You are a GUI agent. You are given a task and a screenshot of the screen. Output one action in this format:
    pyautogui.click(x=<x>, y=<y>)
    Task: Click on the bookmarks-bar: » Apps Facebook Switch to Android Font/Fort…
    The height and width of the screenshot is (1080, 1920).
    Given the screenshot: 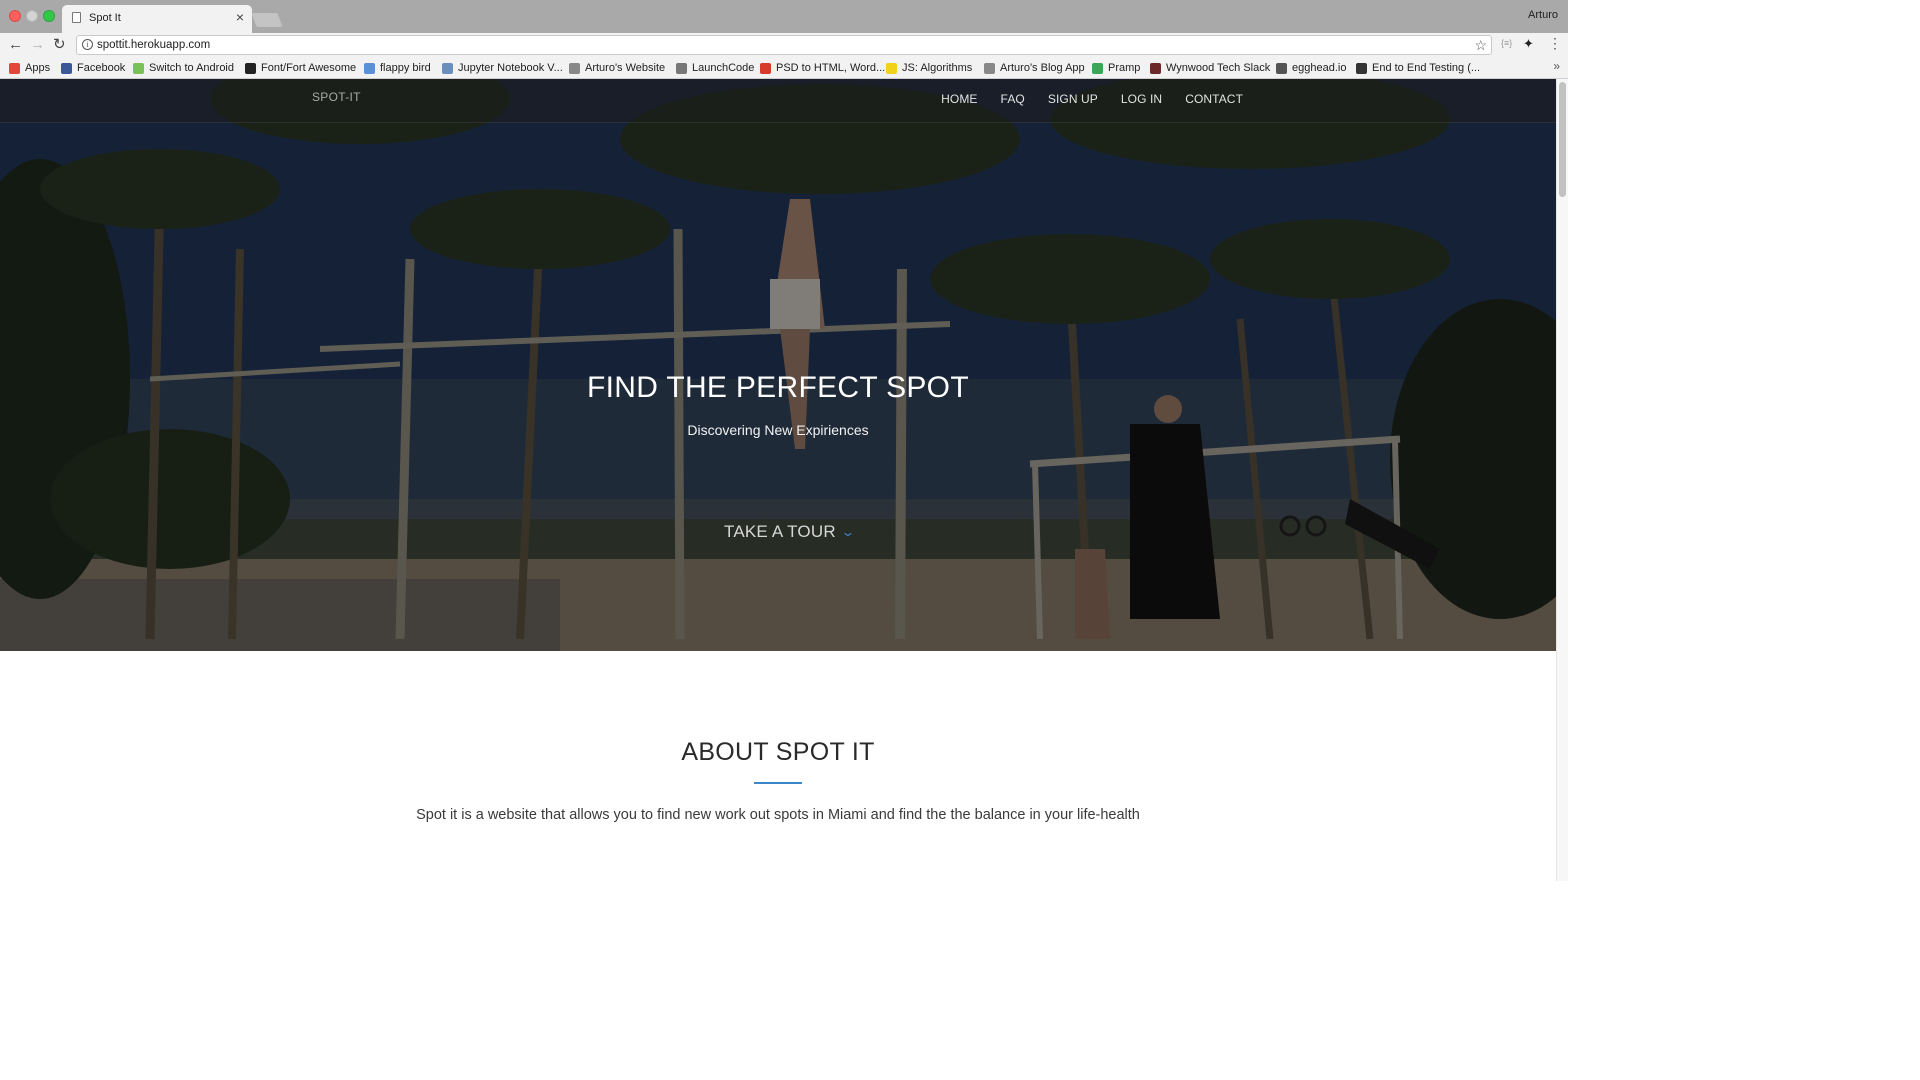 What is the action you would take?
    pyautogui.click(x=784, y=68)
    